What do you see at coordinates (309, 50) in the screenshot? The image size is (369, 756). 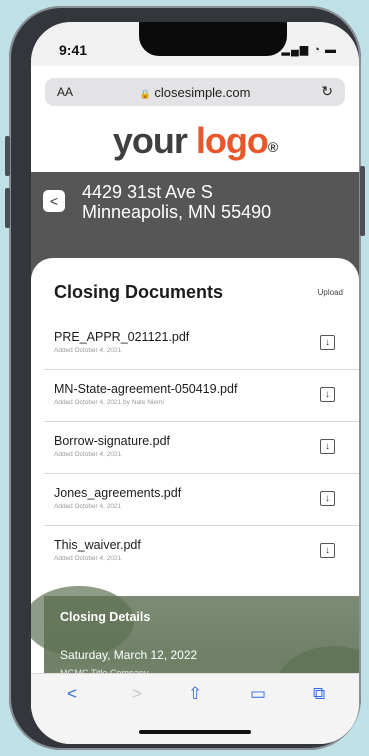 I see `signal-wifi-battery-icon: ▂▄▆ ◔ ▬` at bounding box center [309, 50].